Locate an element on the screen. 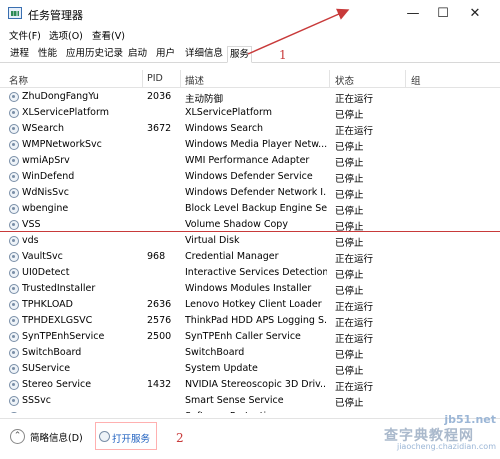  minimize-button: — is located at coordinates (413, 14).